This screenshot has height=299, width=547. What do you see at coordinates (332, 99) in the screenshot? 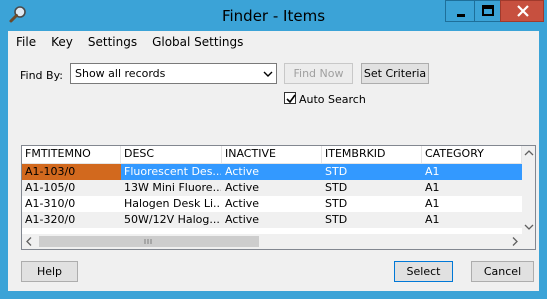
I see `auto-search-label: Auto Search` at bounding box center [332, 99].